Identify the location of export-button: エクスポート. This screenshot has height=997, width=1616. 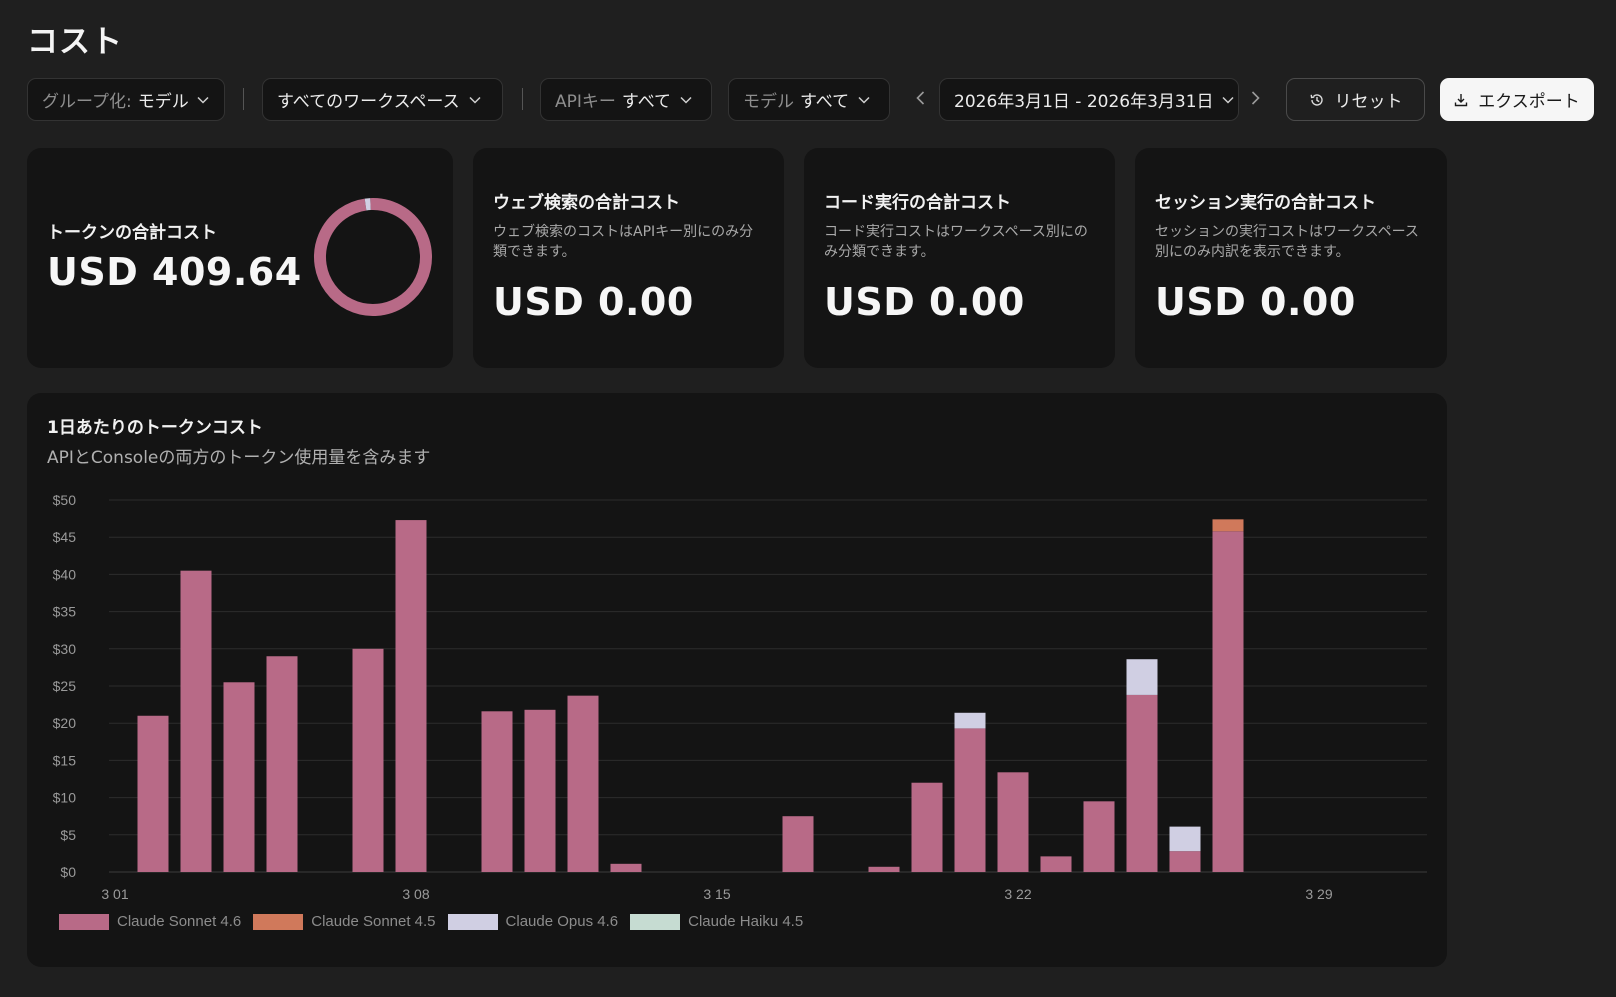
(1517, 99).